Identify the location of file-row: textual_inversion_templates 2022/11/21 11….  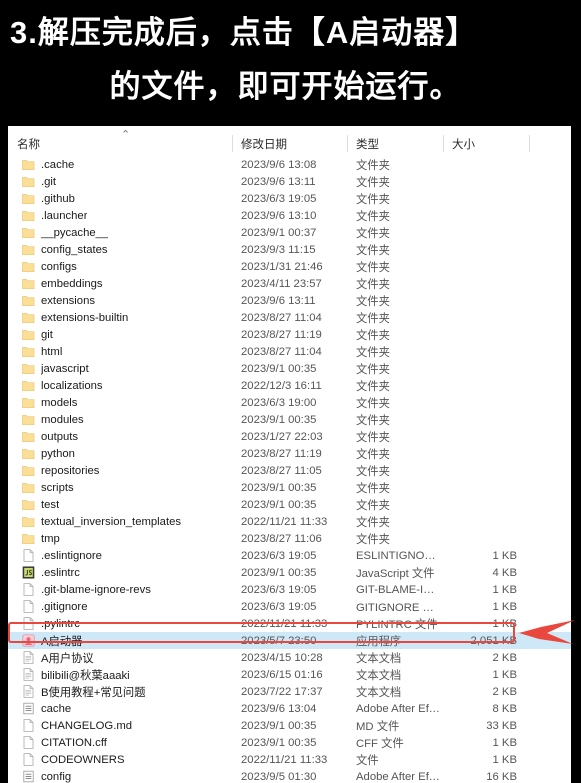
(289, 521).